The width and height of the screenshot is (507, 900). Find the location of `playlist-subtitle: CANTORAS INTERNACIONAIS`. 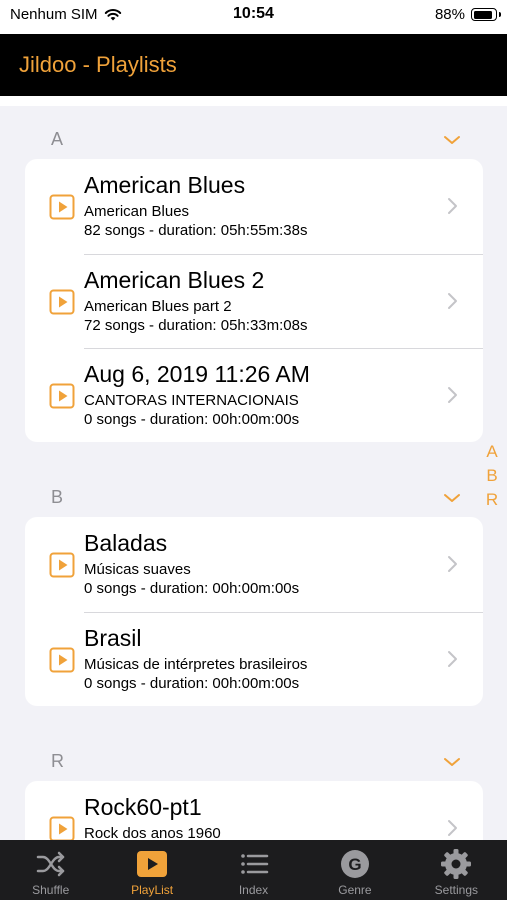

playlist-subtitle: CANTORAS INTERNACIONAIS is located at coordinates (191, 400).